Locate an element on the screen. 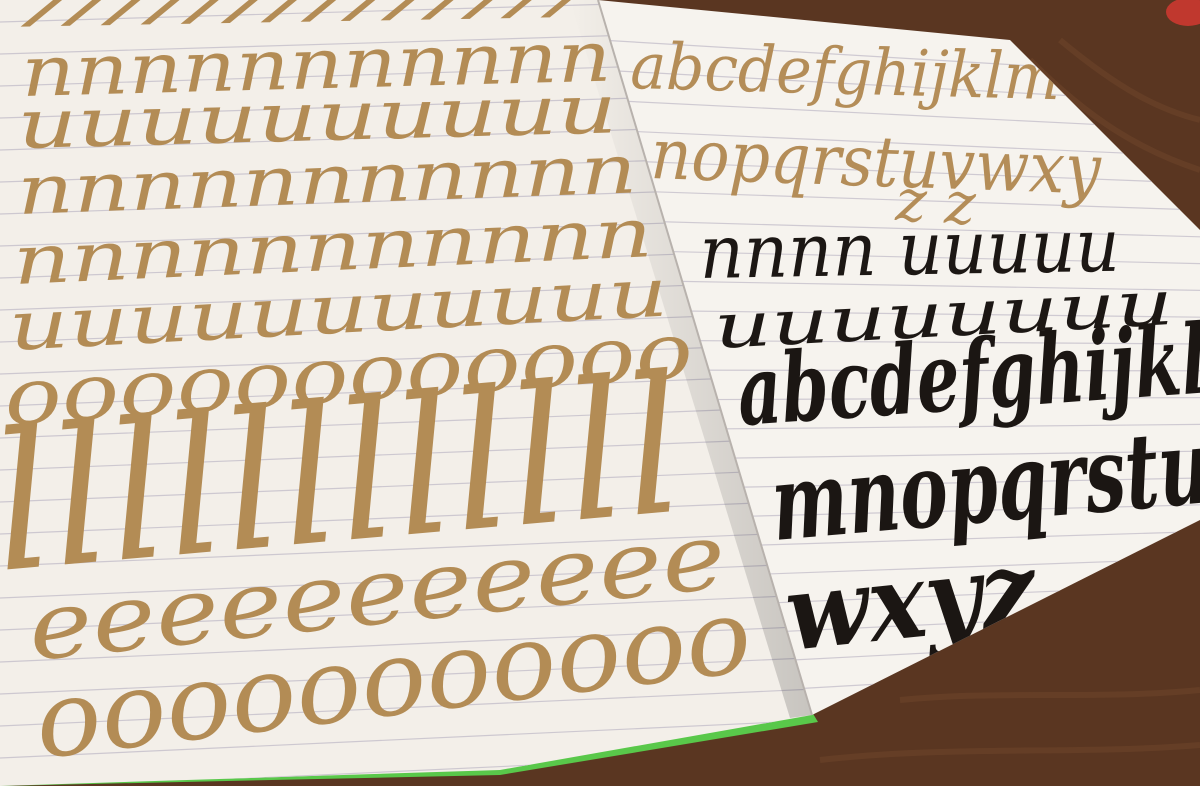  gold-alphabet-line-2: nopqrstuvwxy is located at coordinates (876, 162).